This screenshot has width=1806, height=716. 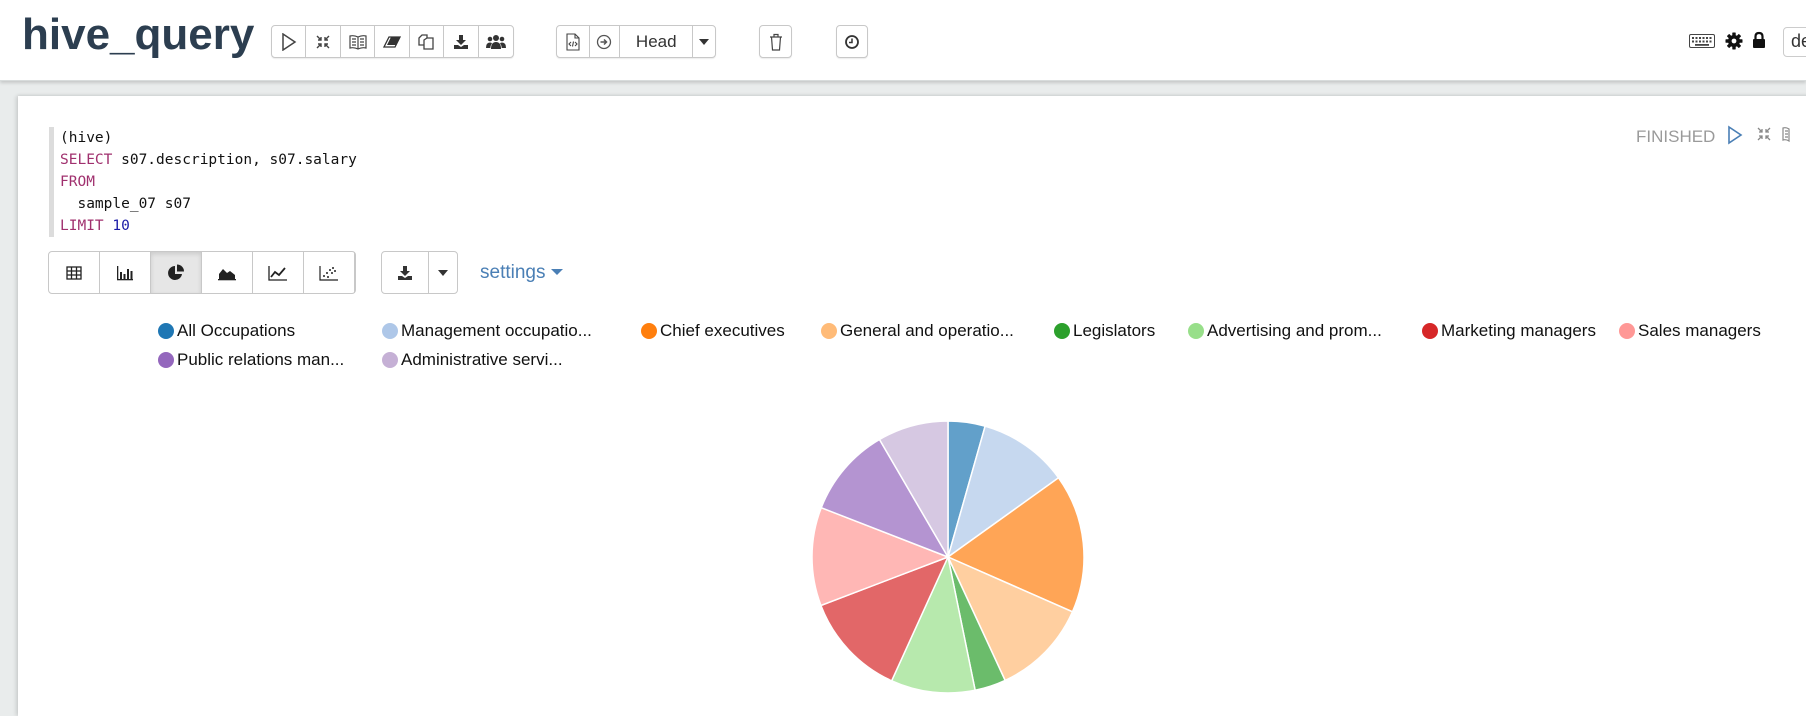 I want to click on schedule-button-inner, so click(x=852, y=41).